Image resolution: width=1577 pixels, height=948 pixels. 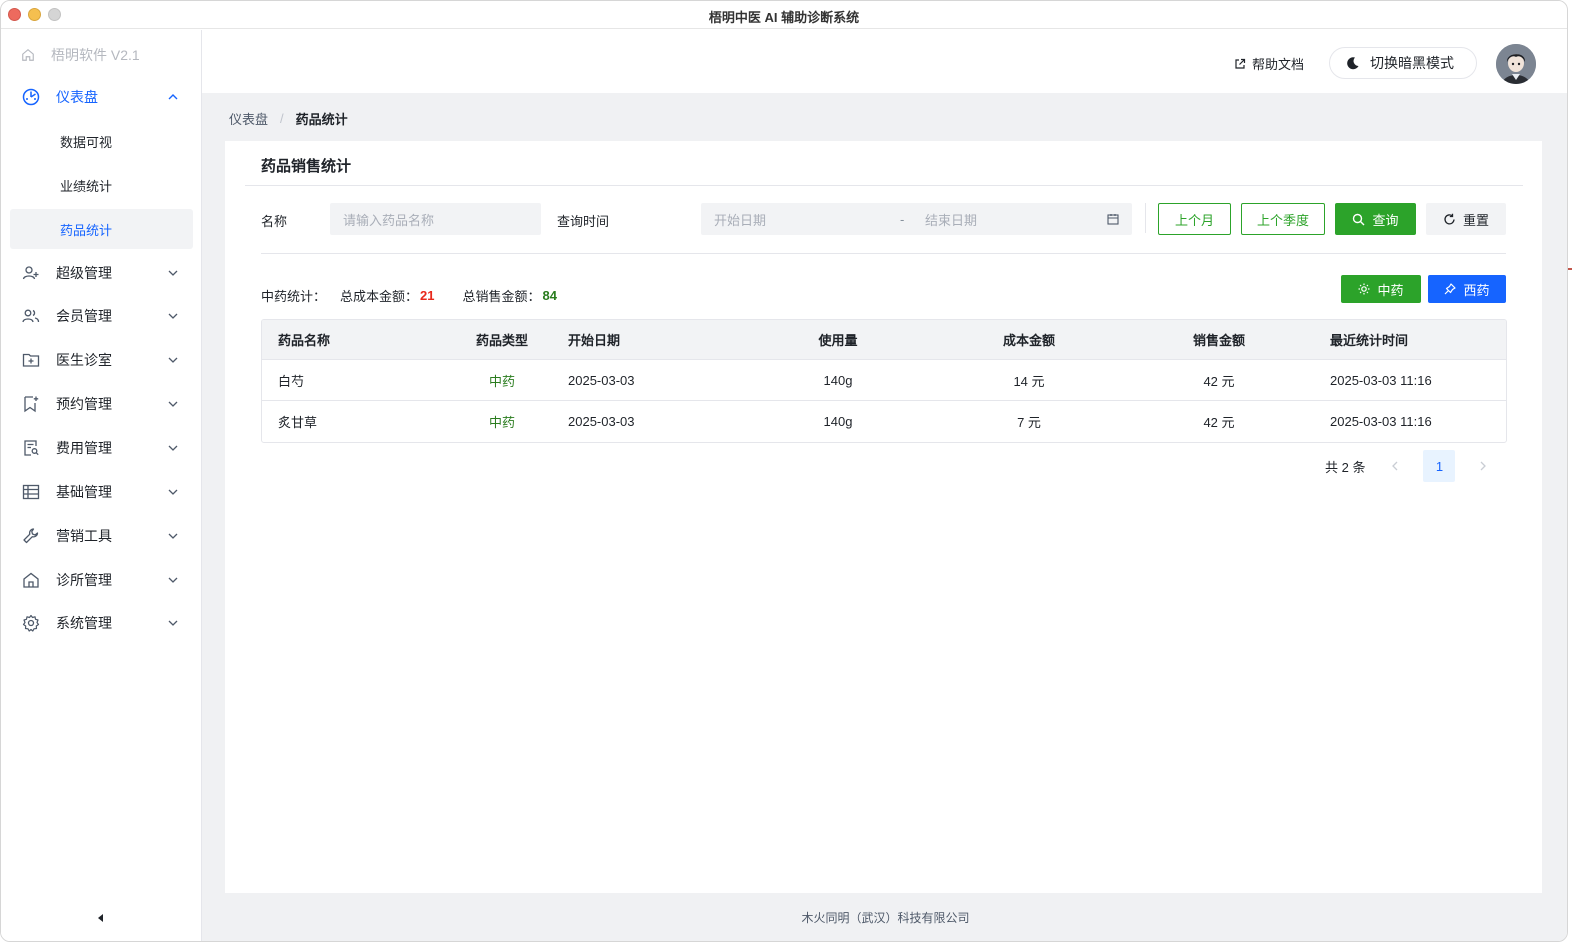 I want to click on column-header: 销售金额, so click(x=1219, y=339).